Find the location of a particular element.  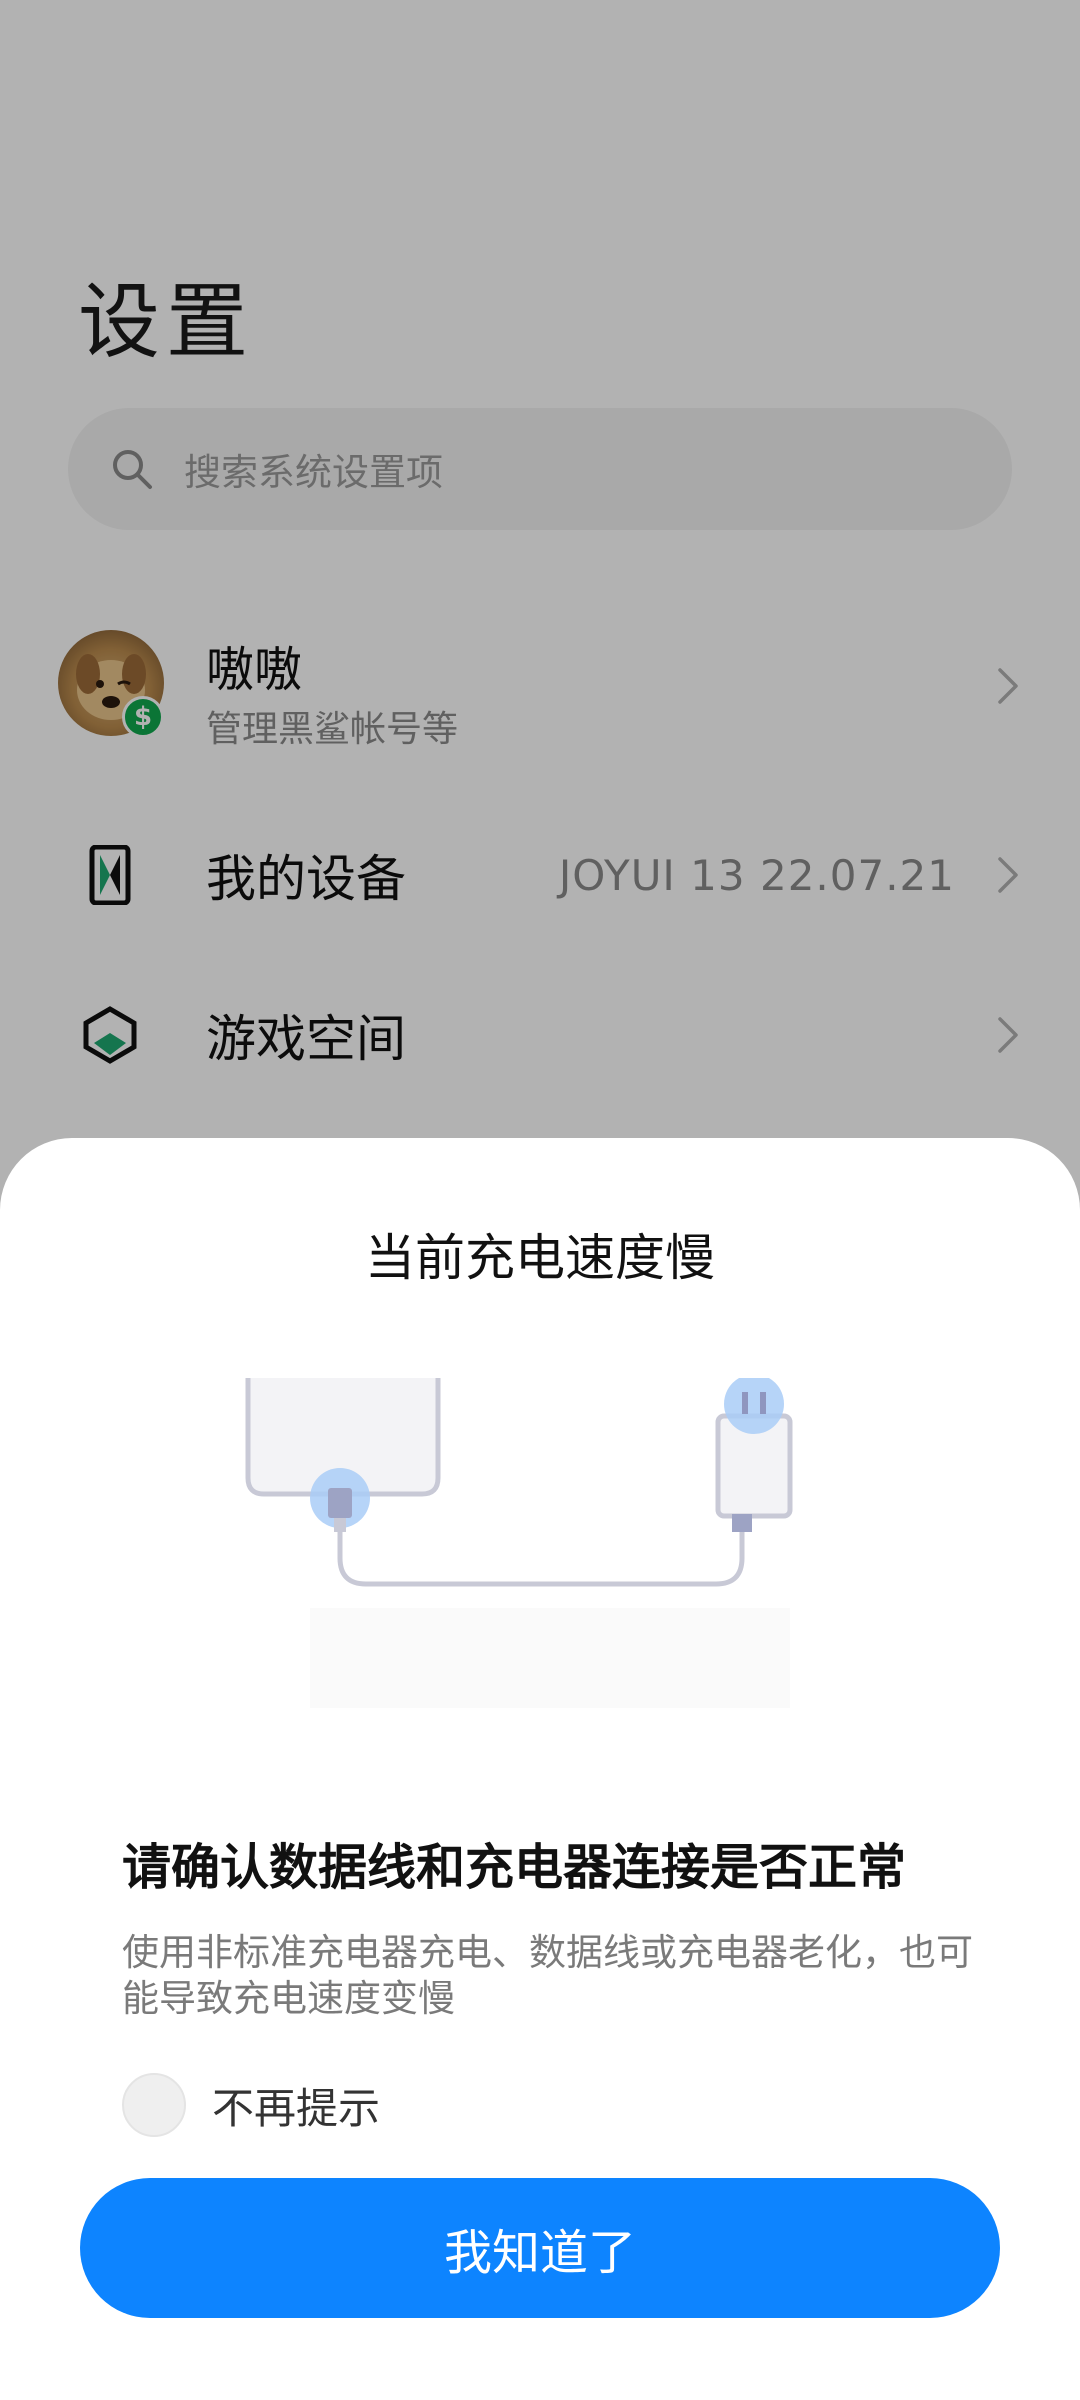

dialog-body: 使用非标准充电器充电、数据线或充电器老化，也可能导致充电速度变慢 is located at coordinates (547, 1975).